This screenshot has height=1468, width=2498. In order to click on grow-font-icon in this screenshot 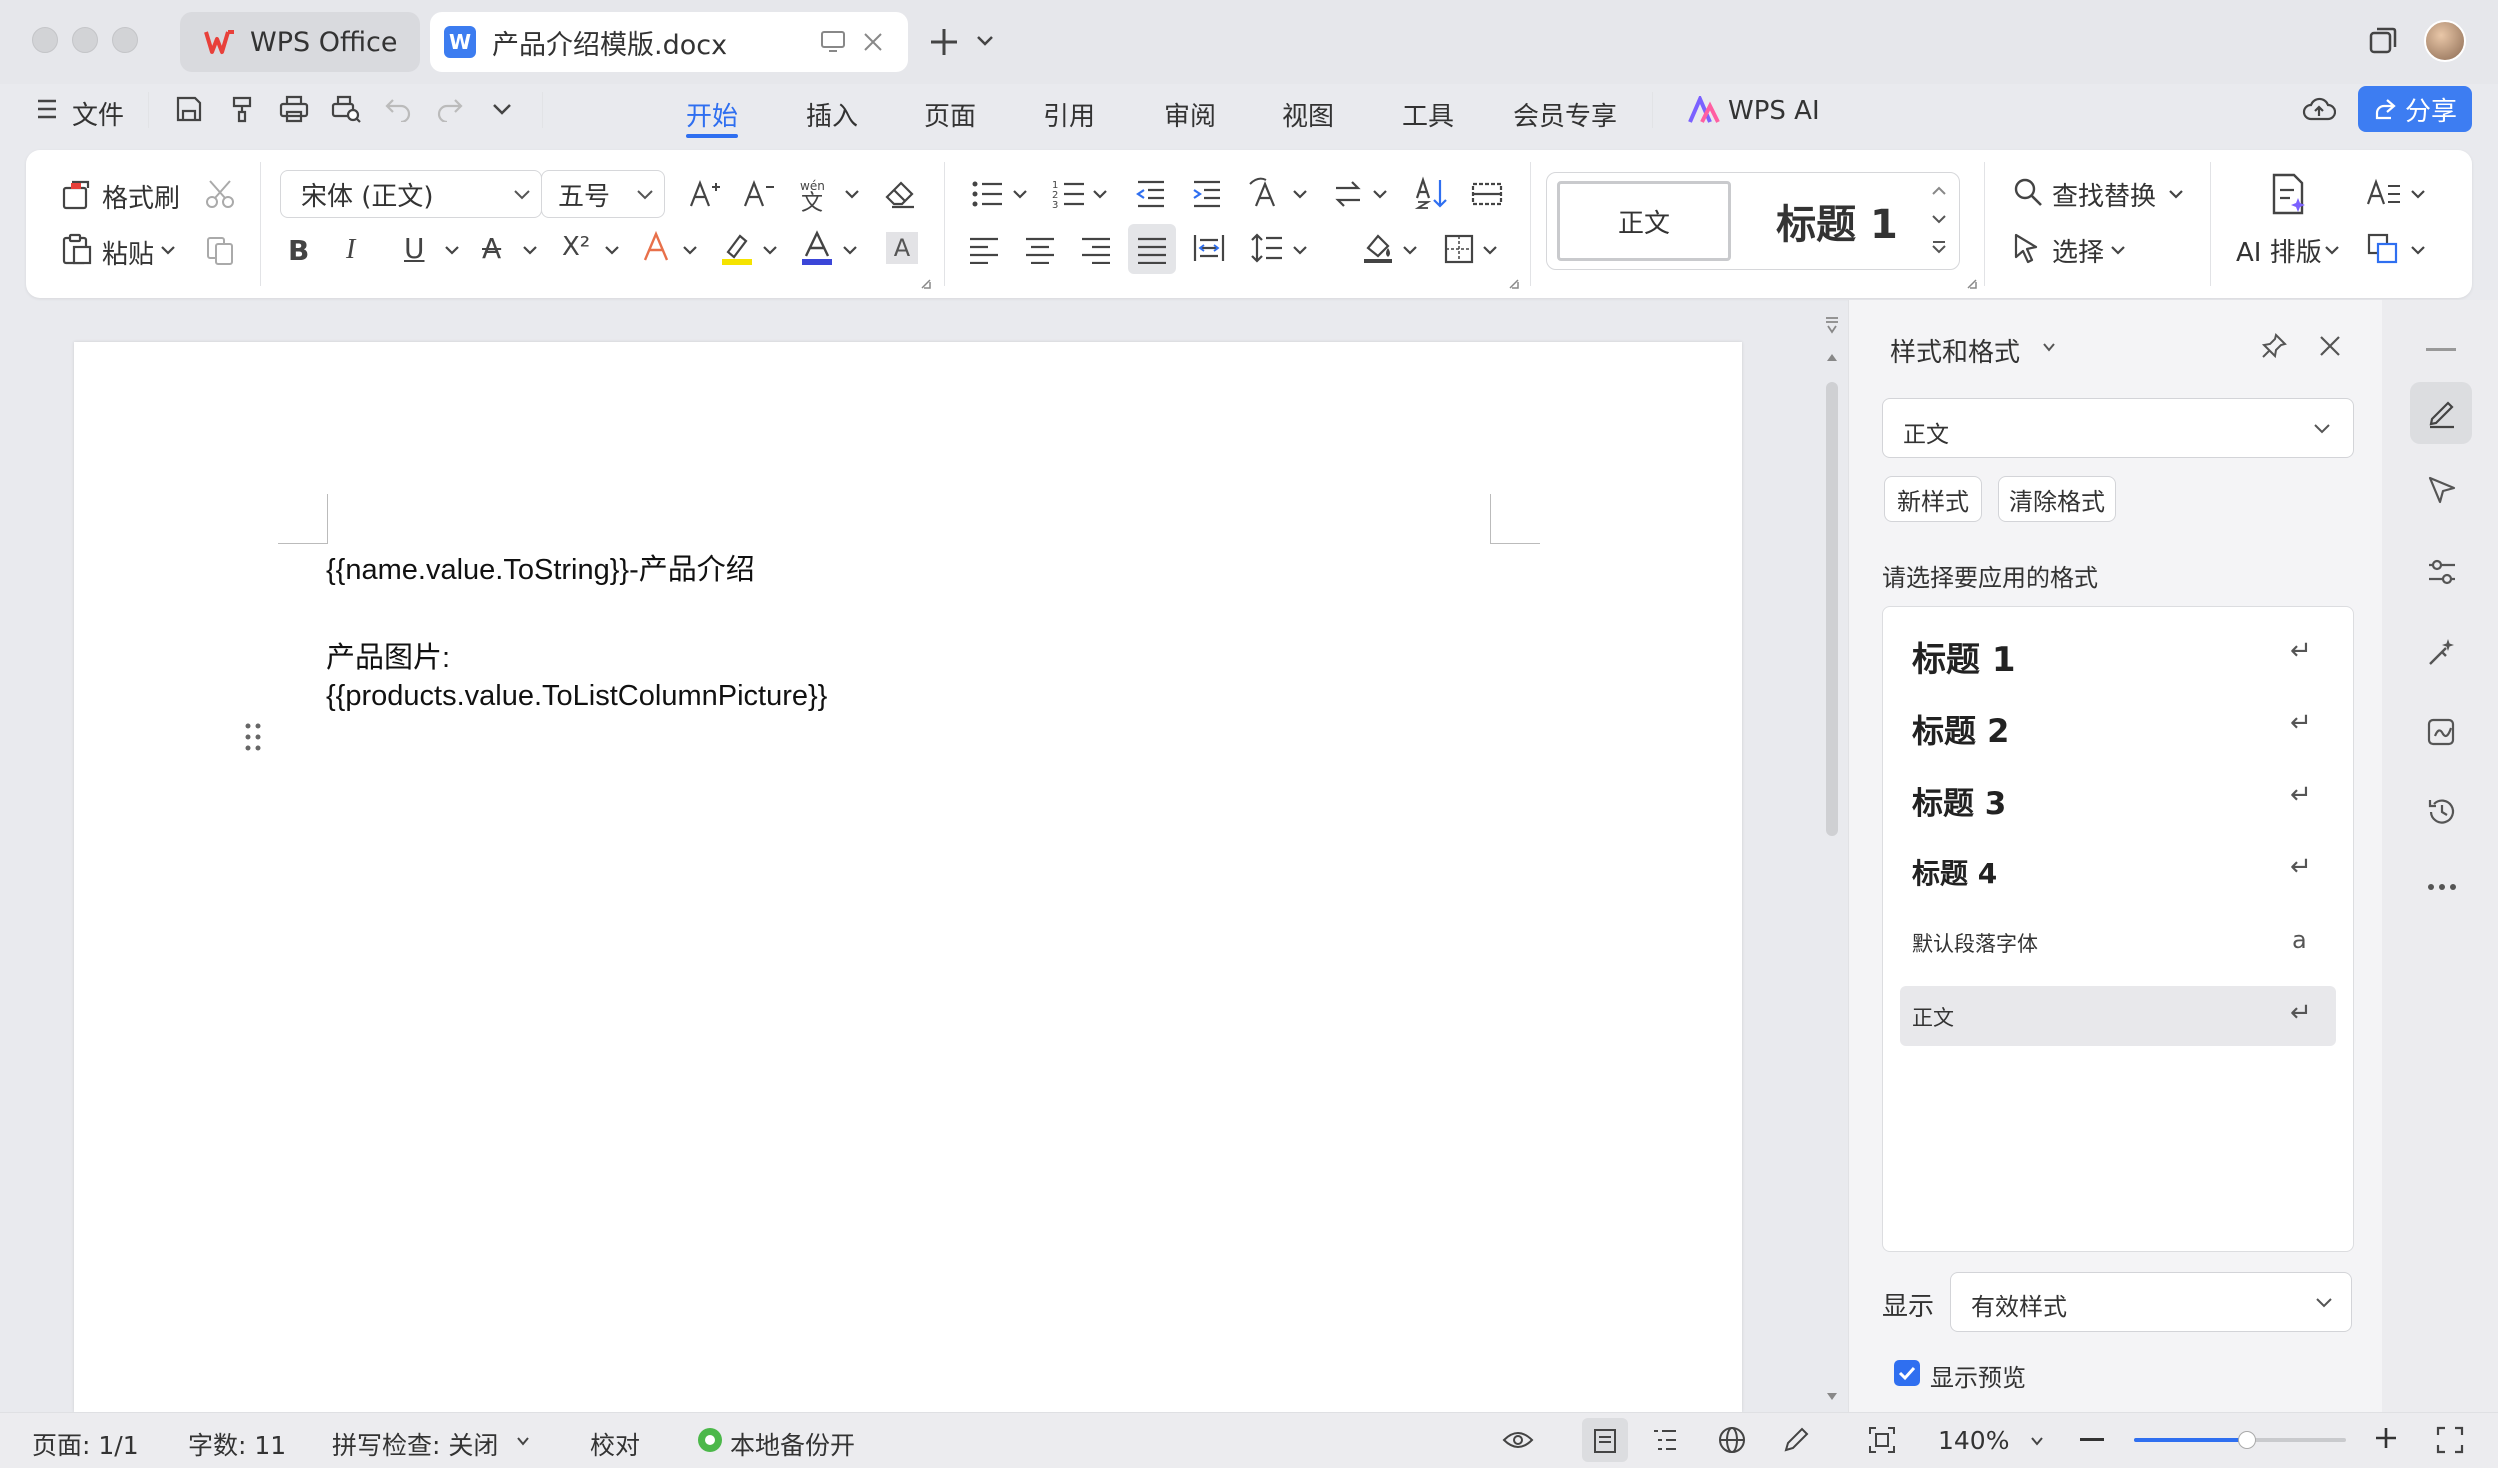, I will do `click(705, 194)`.